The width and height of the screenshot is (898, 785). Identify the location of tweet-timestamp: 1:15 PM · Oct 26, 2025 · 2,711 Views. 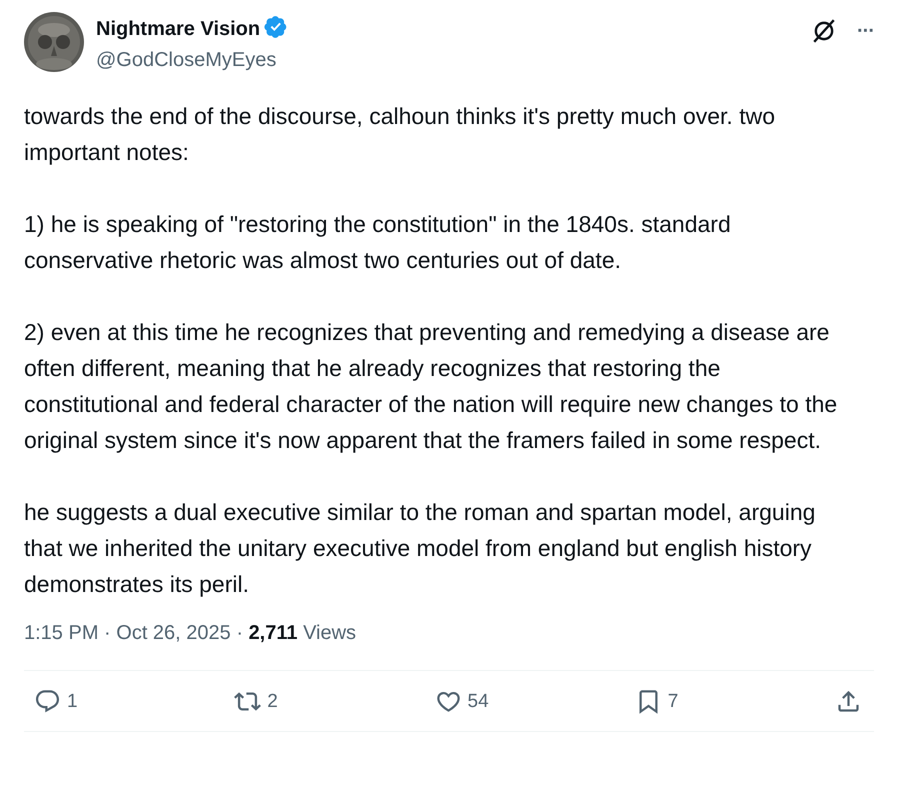
(449, 646).